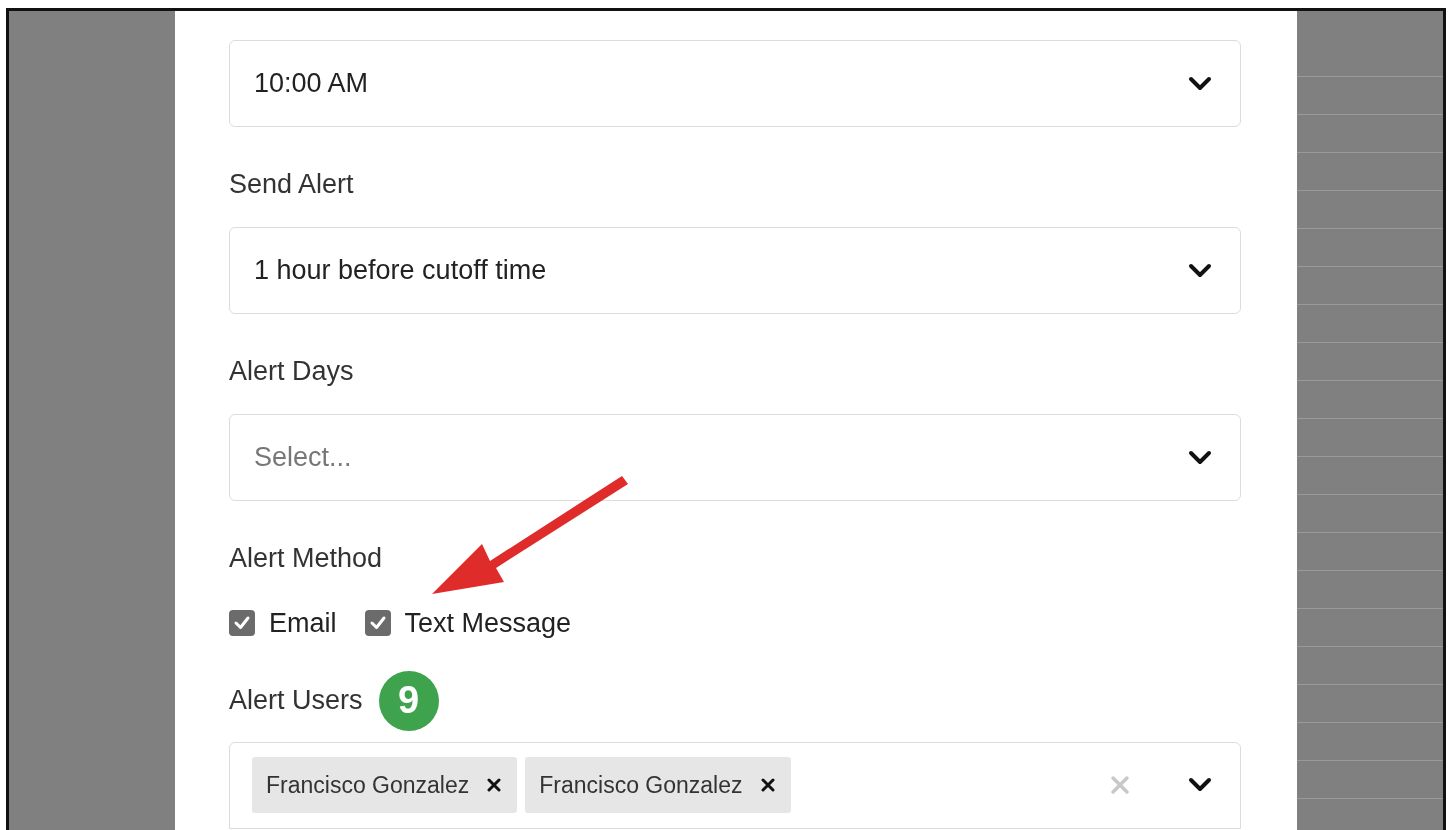 Image resolution: width=1452 pixels, height=830 pixels. I want to click on select-value: 10:00 AM, so click(311, 84).